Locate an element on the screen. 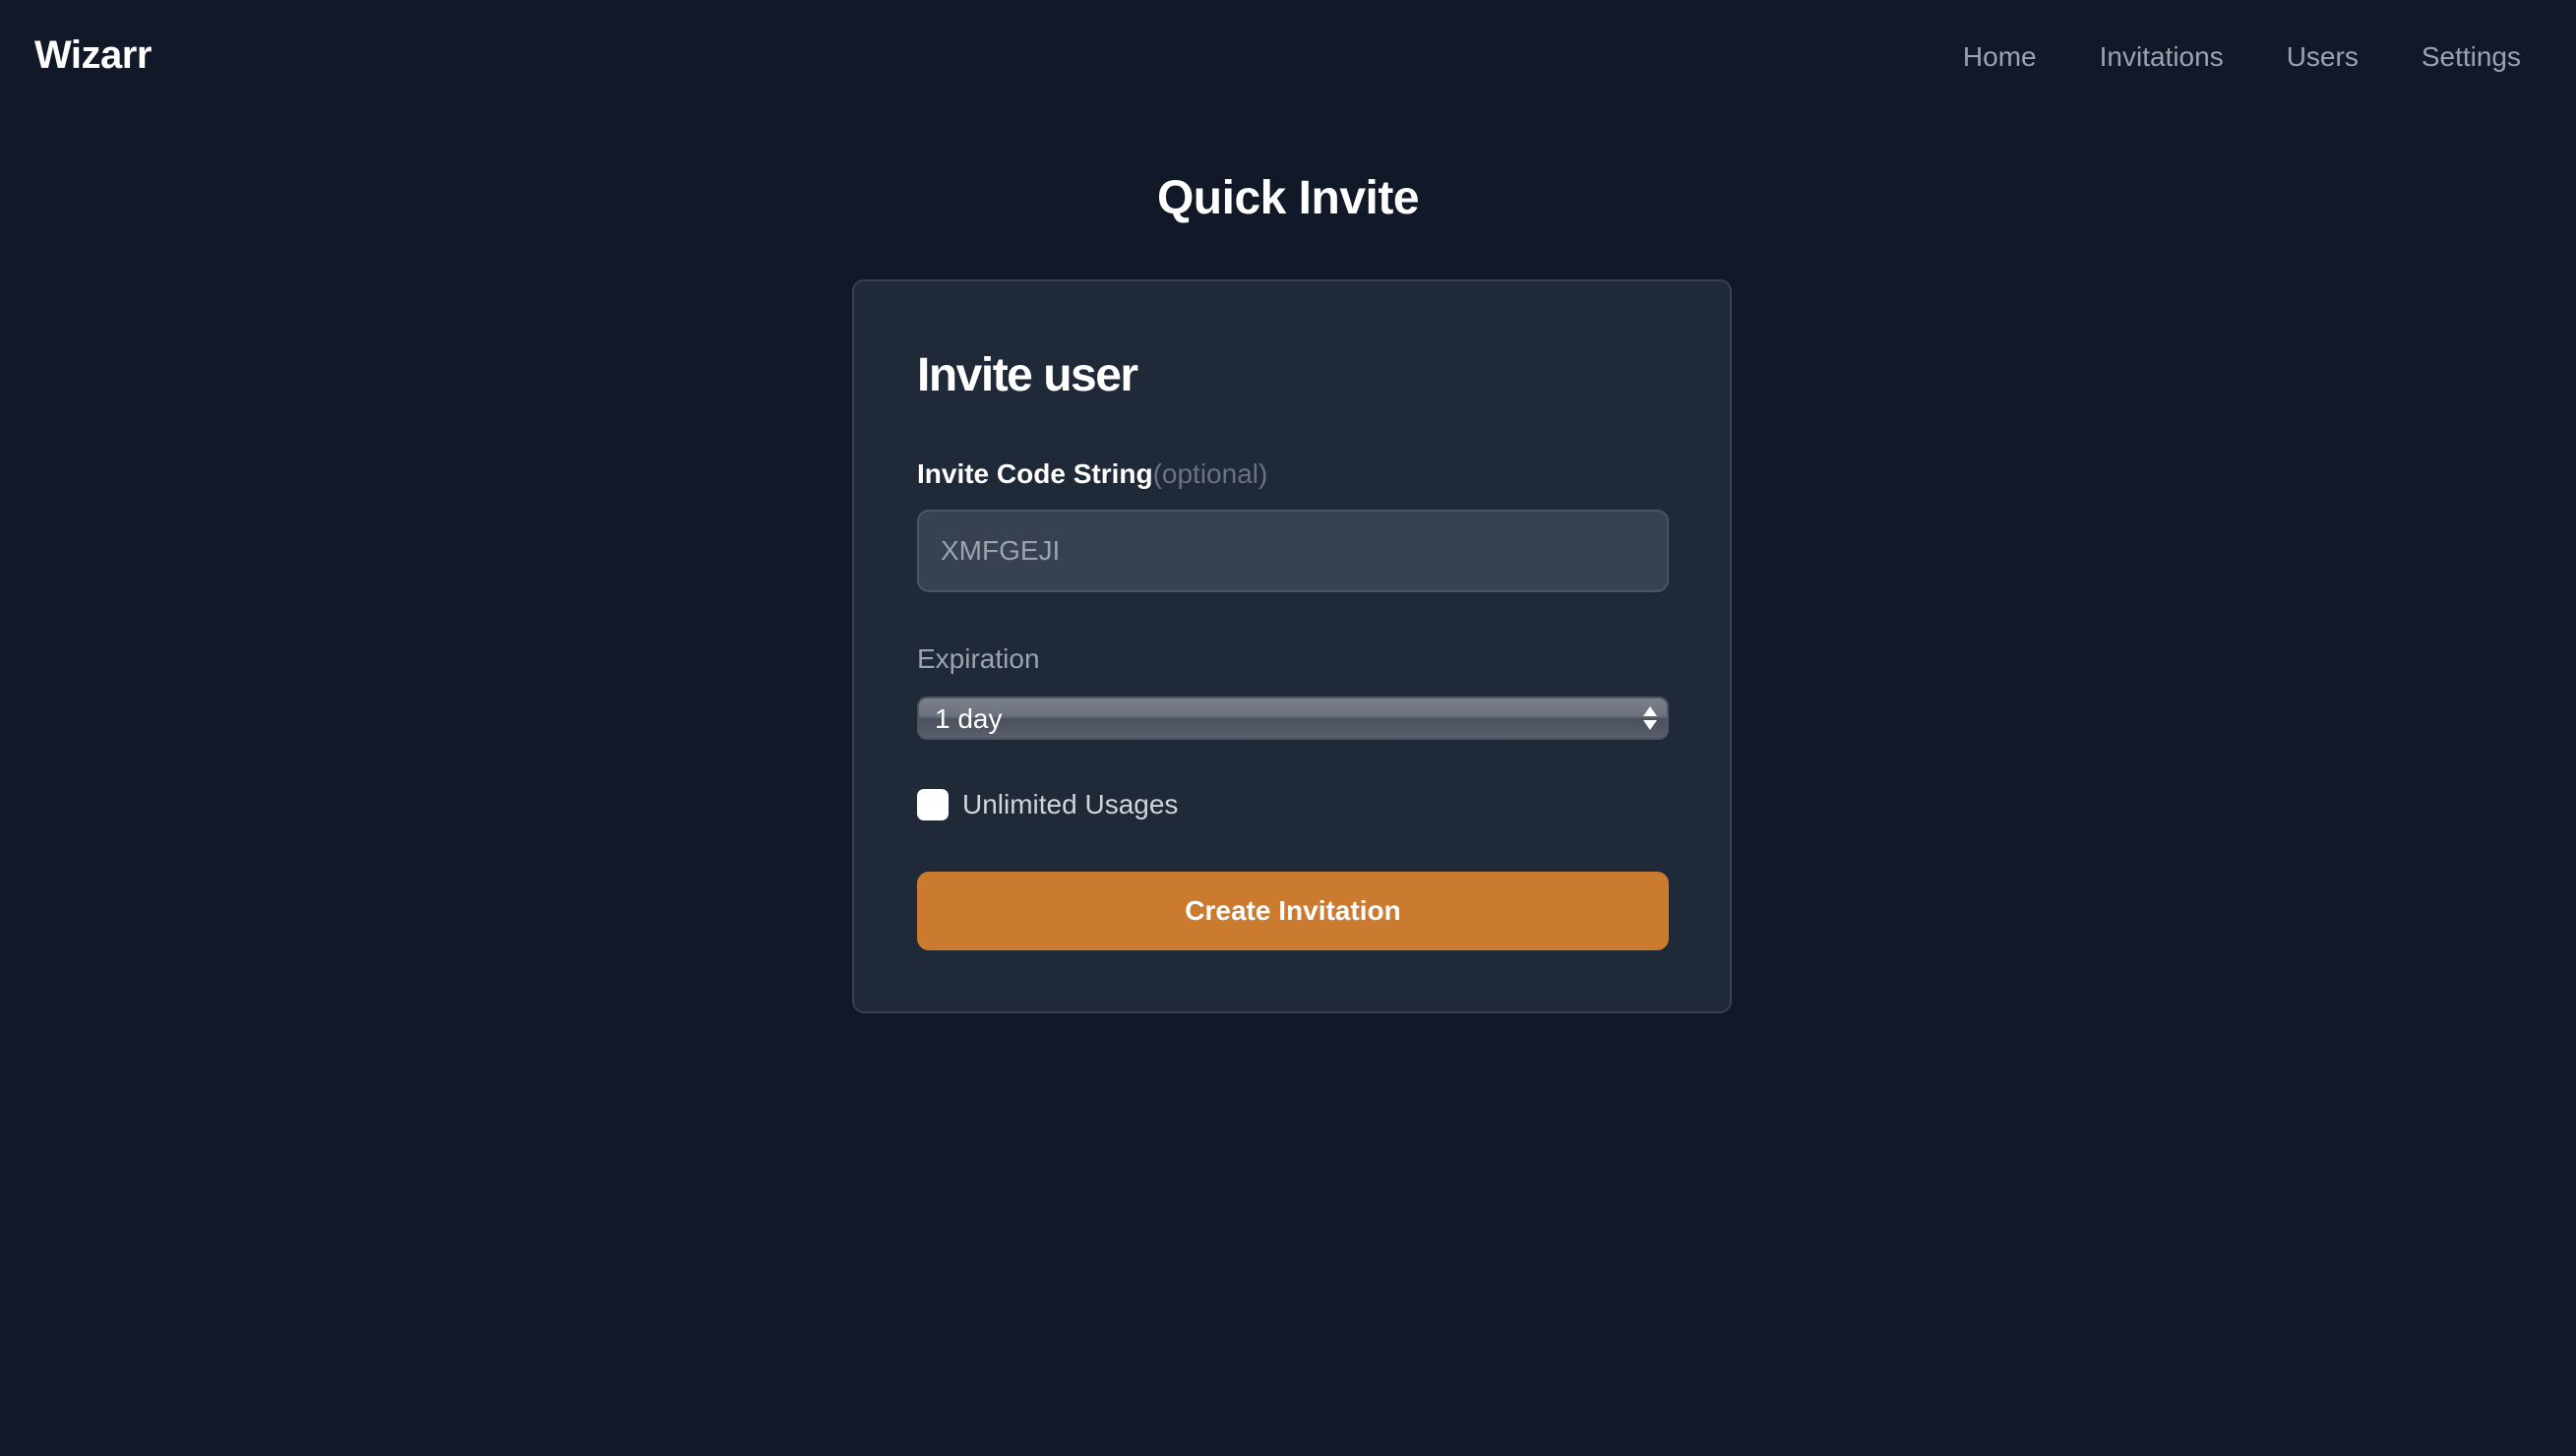  optional-hint: (optional) is located at coordinates (1210, 473).